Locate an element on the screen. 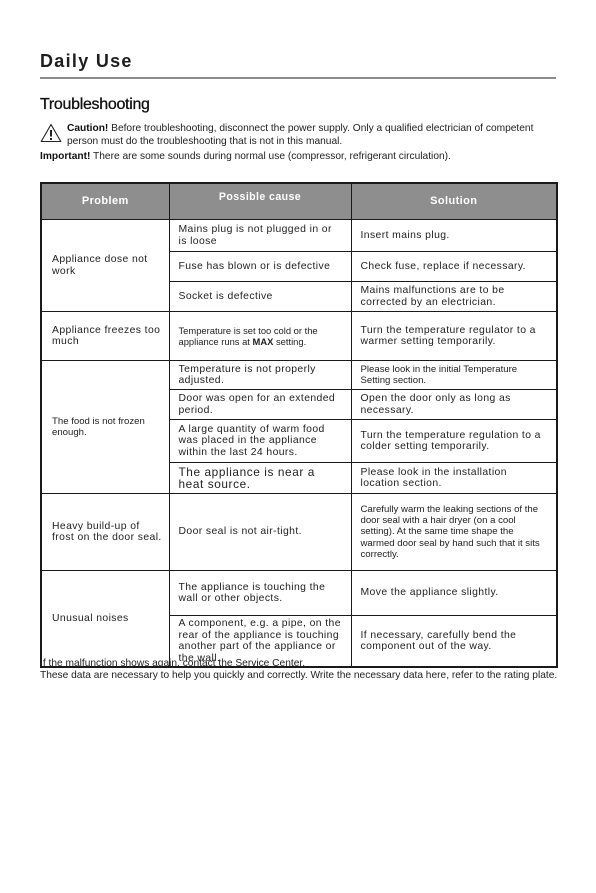 The width and height of the screenshot is (596, 893). solution-cell: Insert mains plug. is located at coordinates (454, 235).